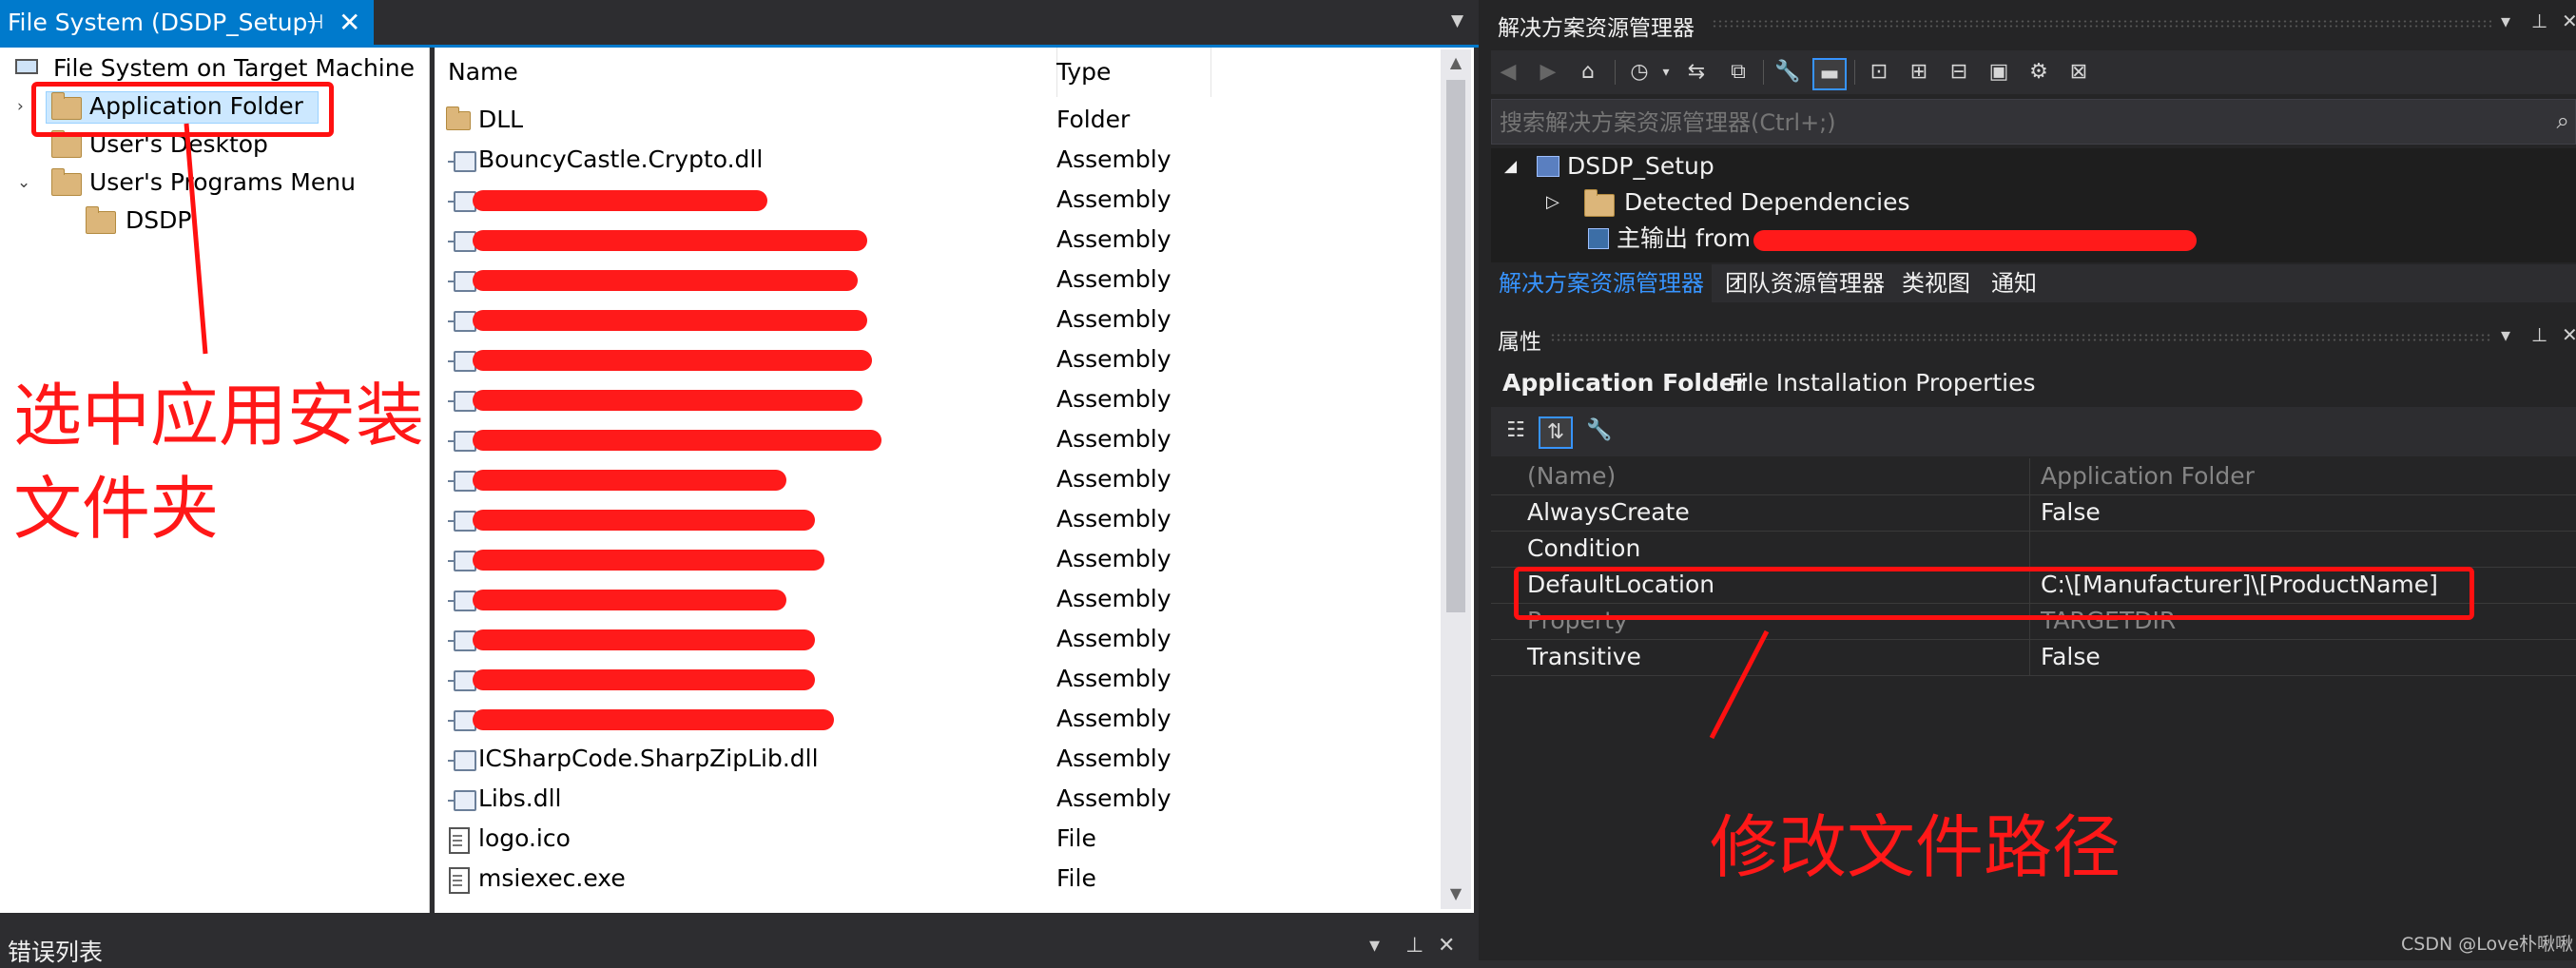 The image size is (2576, 968). What do you see at coordinates (1516, 430) in the screenshot?
I see `categorized-icon: ☷` at bounding box center [1516, 430].